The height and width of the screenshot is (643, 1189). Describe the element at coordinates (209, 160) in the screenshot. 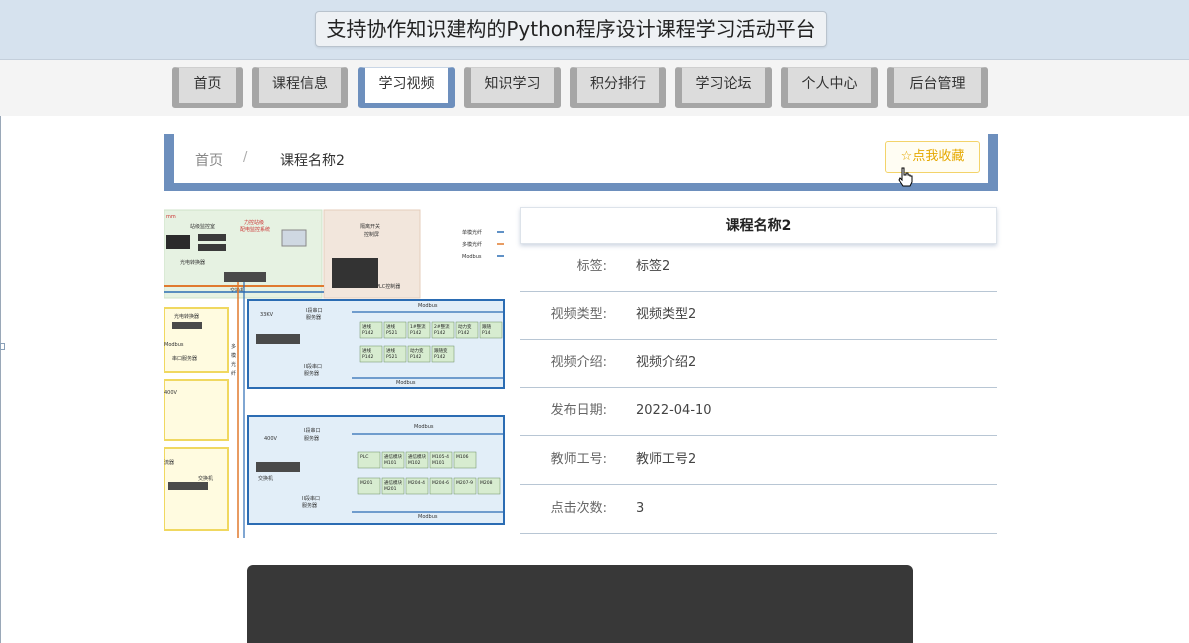

I see `breadcrumb-home-link: 首页` at that location.